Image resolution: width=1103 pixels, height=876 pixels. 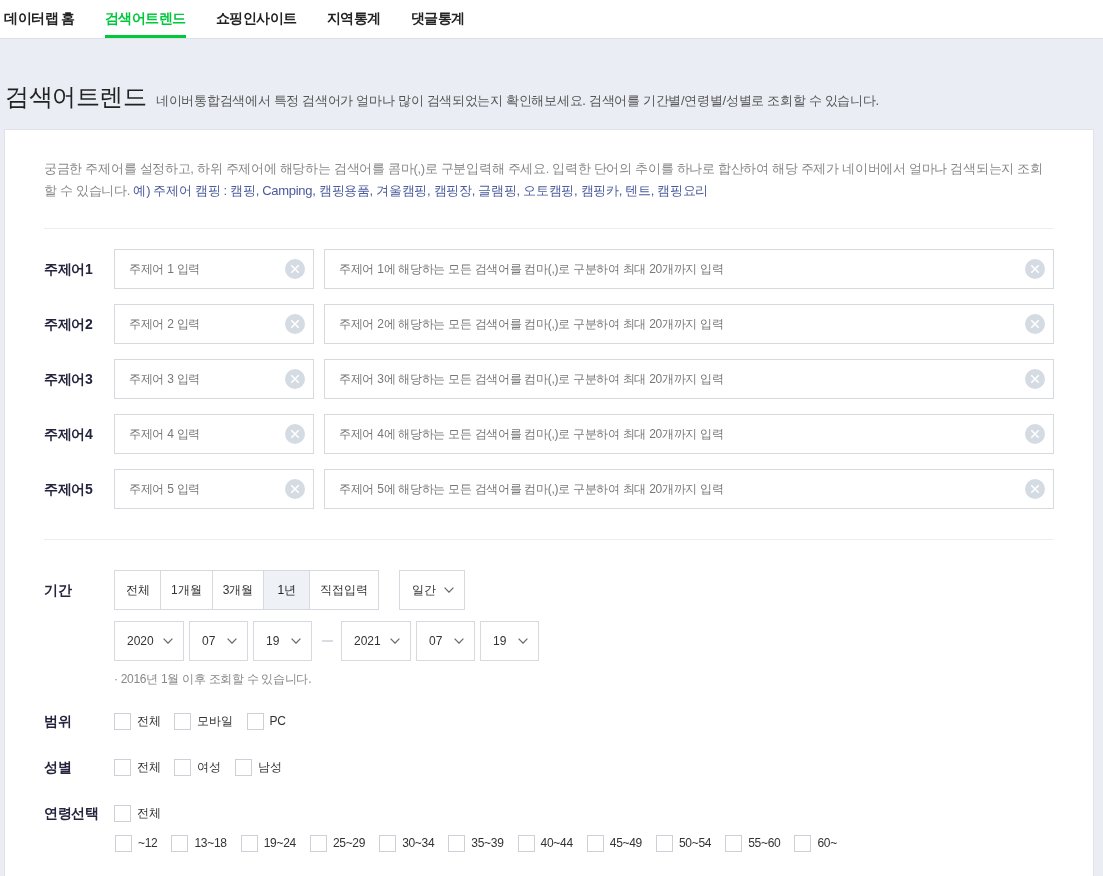 What do you see at coordinates (689, 269) in the screenshot?
I see `keywords-input: 주제어 1에 해당하는 모든 검색어를 컴마(,)로 구분하여 최대 20개까지 입력` at bounding box center [689, 269].